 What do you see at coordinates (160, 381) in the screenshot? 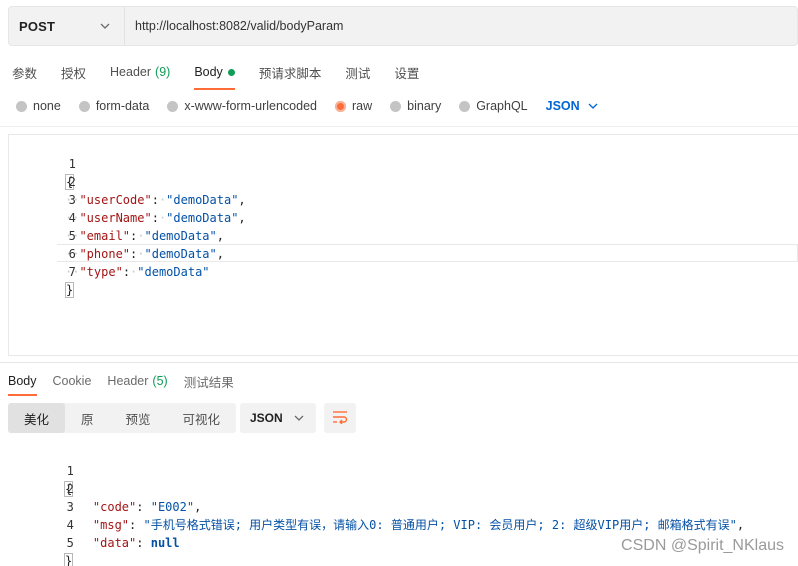
I see `header-count-badge: (5)` at bounding box center [160, 381].